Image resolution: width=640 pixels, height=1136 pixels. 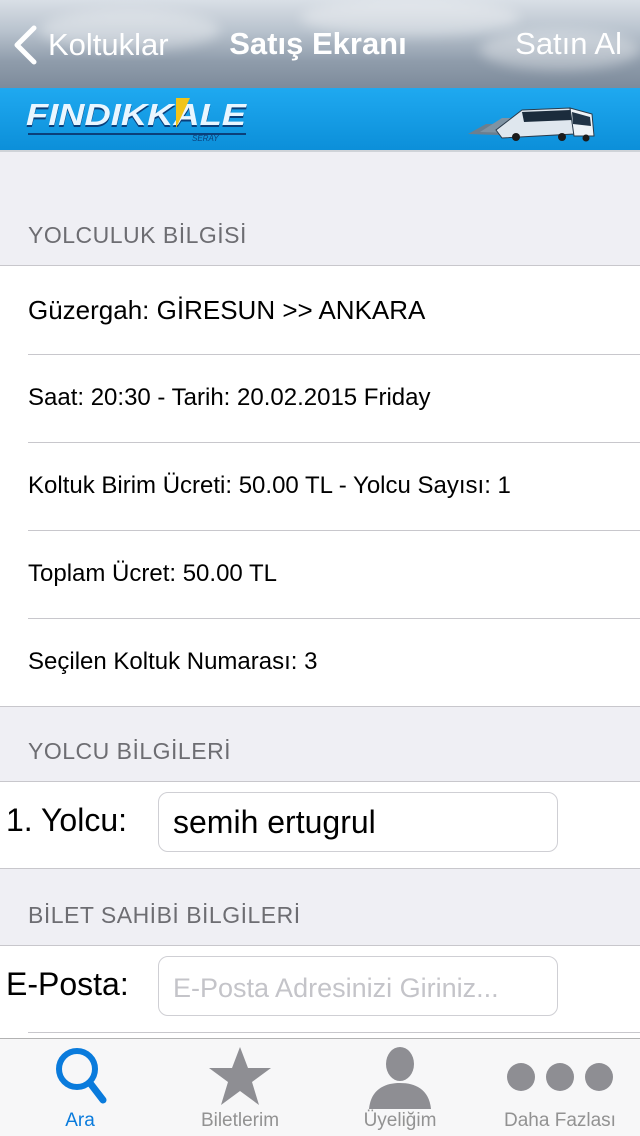 What do you see at coordinates (334, 1032) in the screenshot?
I see `row-divider` at bounding box center [334, 1032].